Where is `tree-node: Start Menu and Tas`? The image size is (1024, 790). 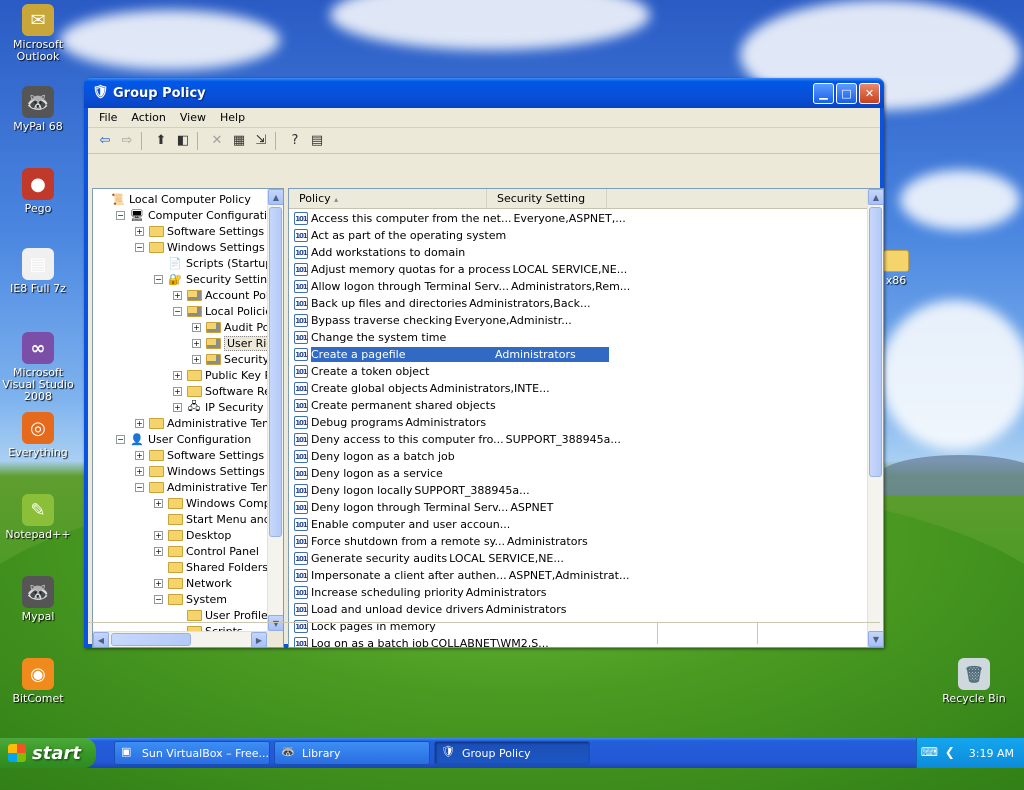
tree-node: Start Menu and Tas is located at coordinates (180, 519).